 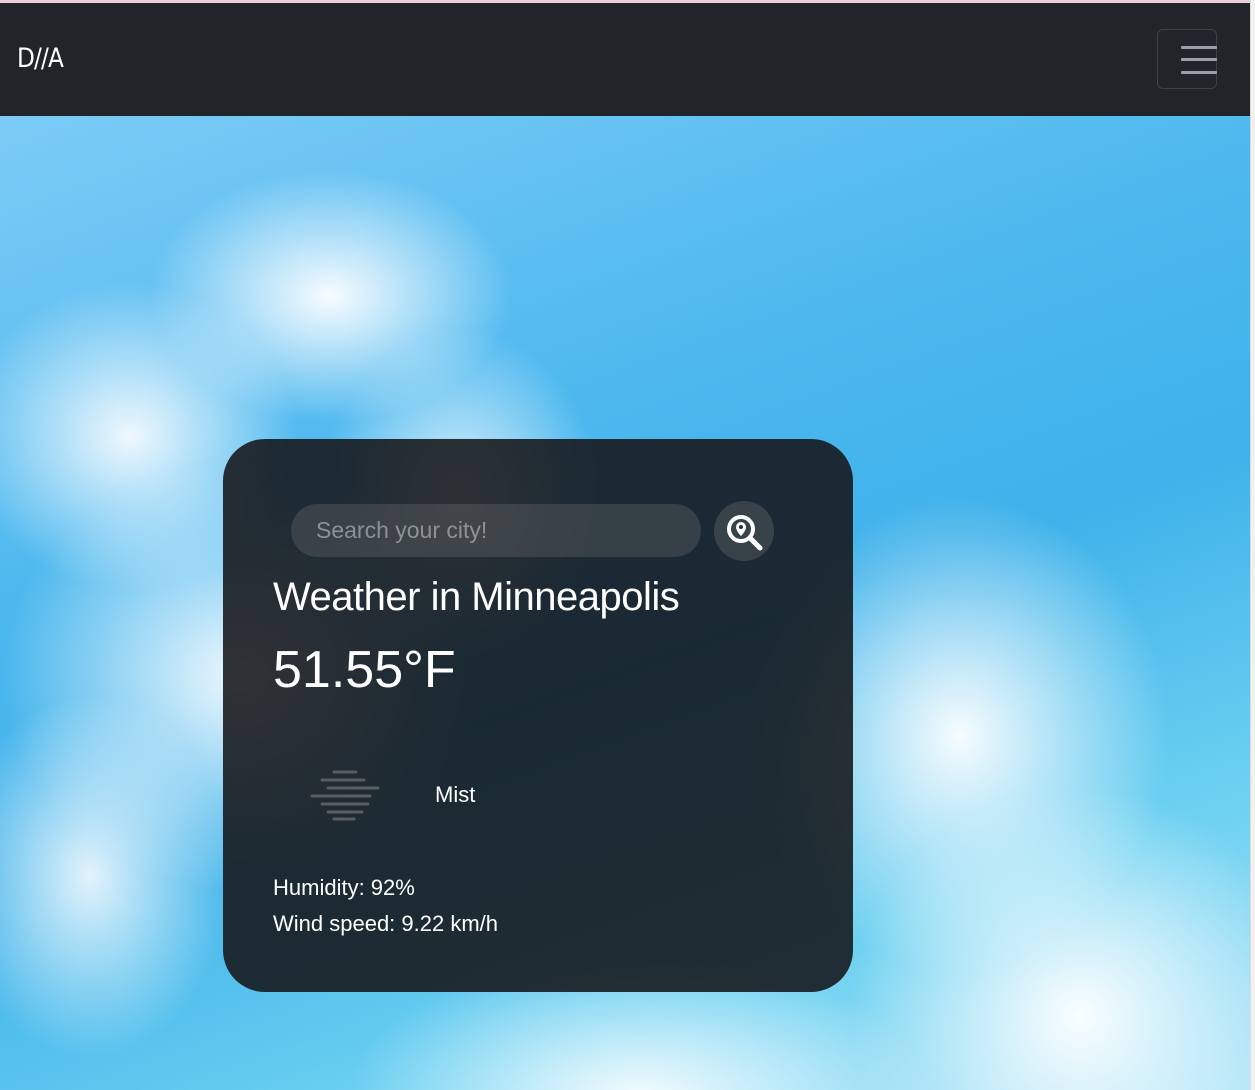 I want to click on search-button, so click(x=744, y=531).